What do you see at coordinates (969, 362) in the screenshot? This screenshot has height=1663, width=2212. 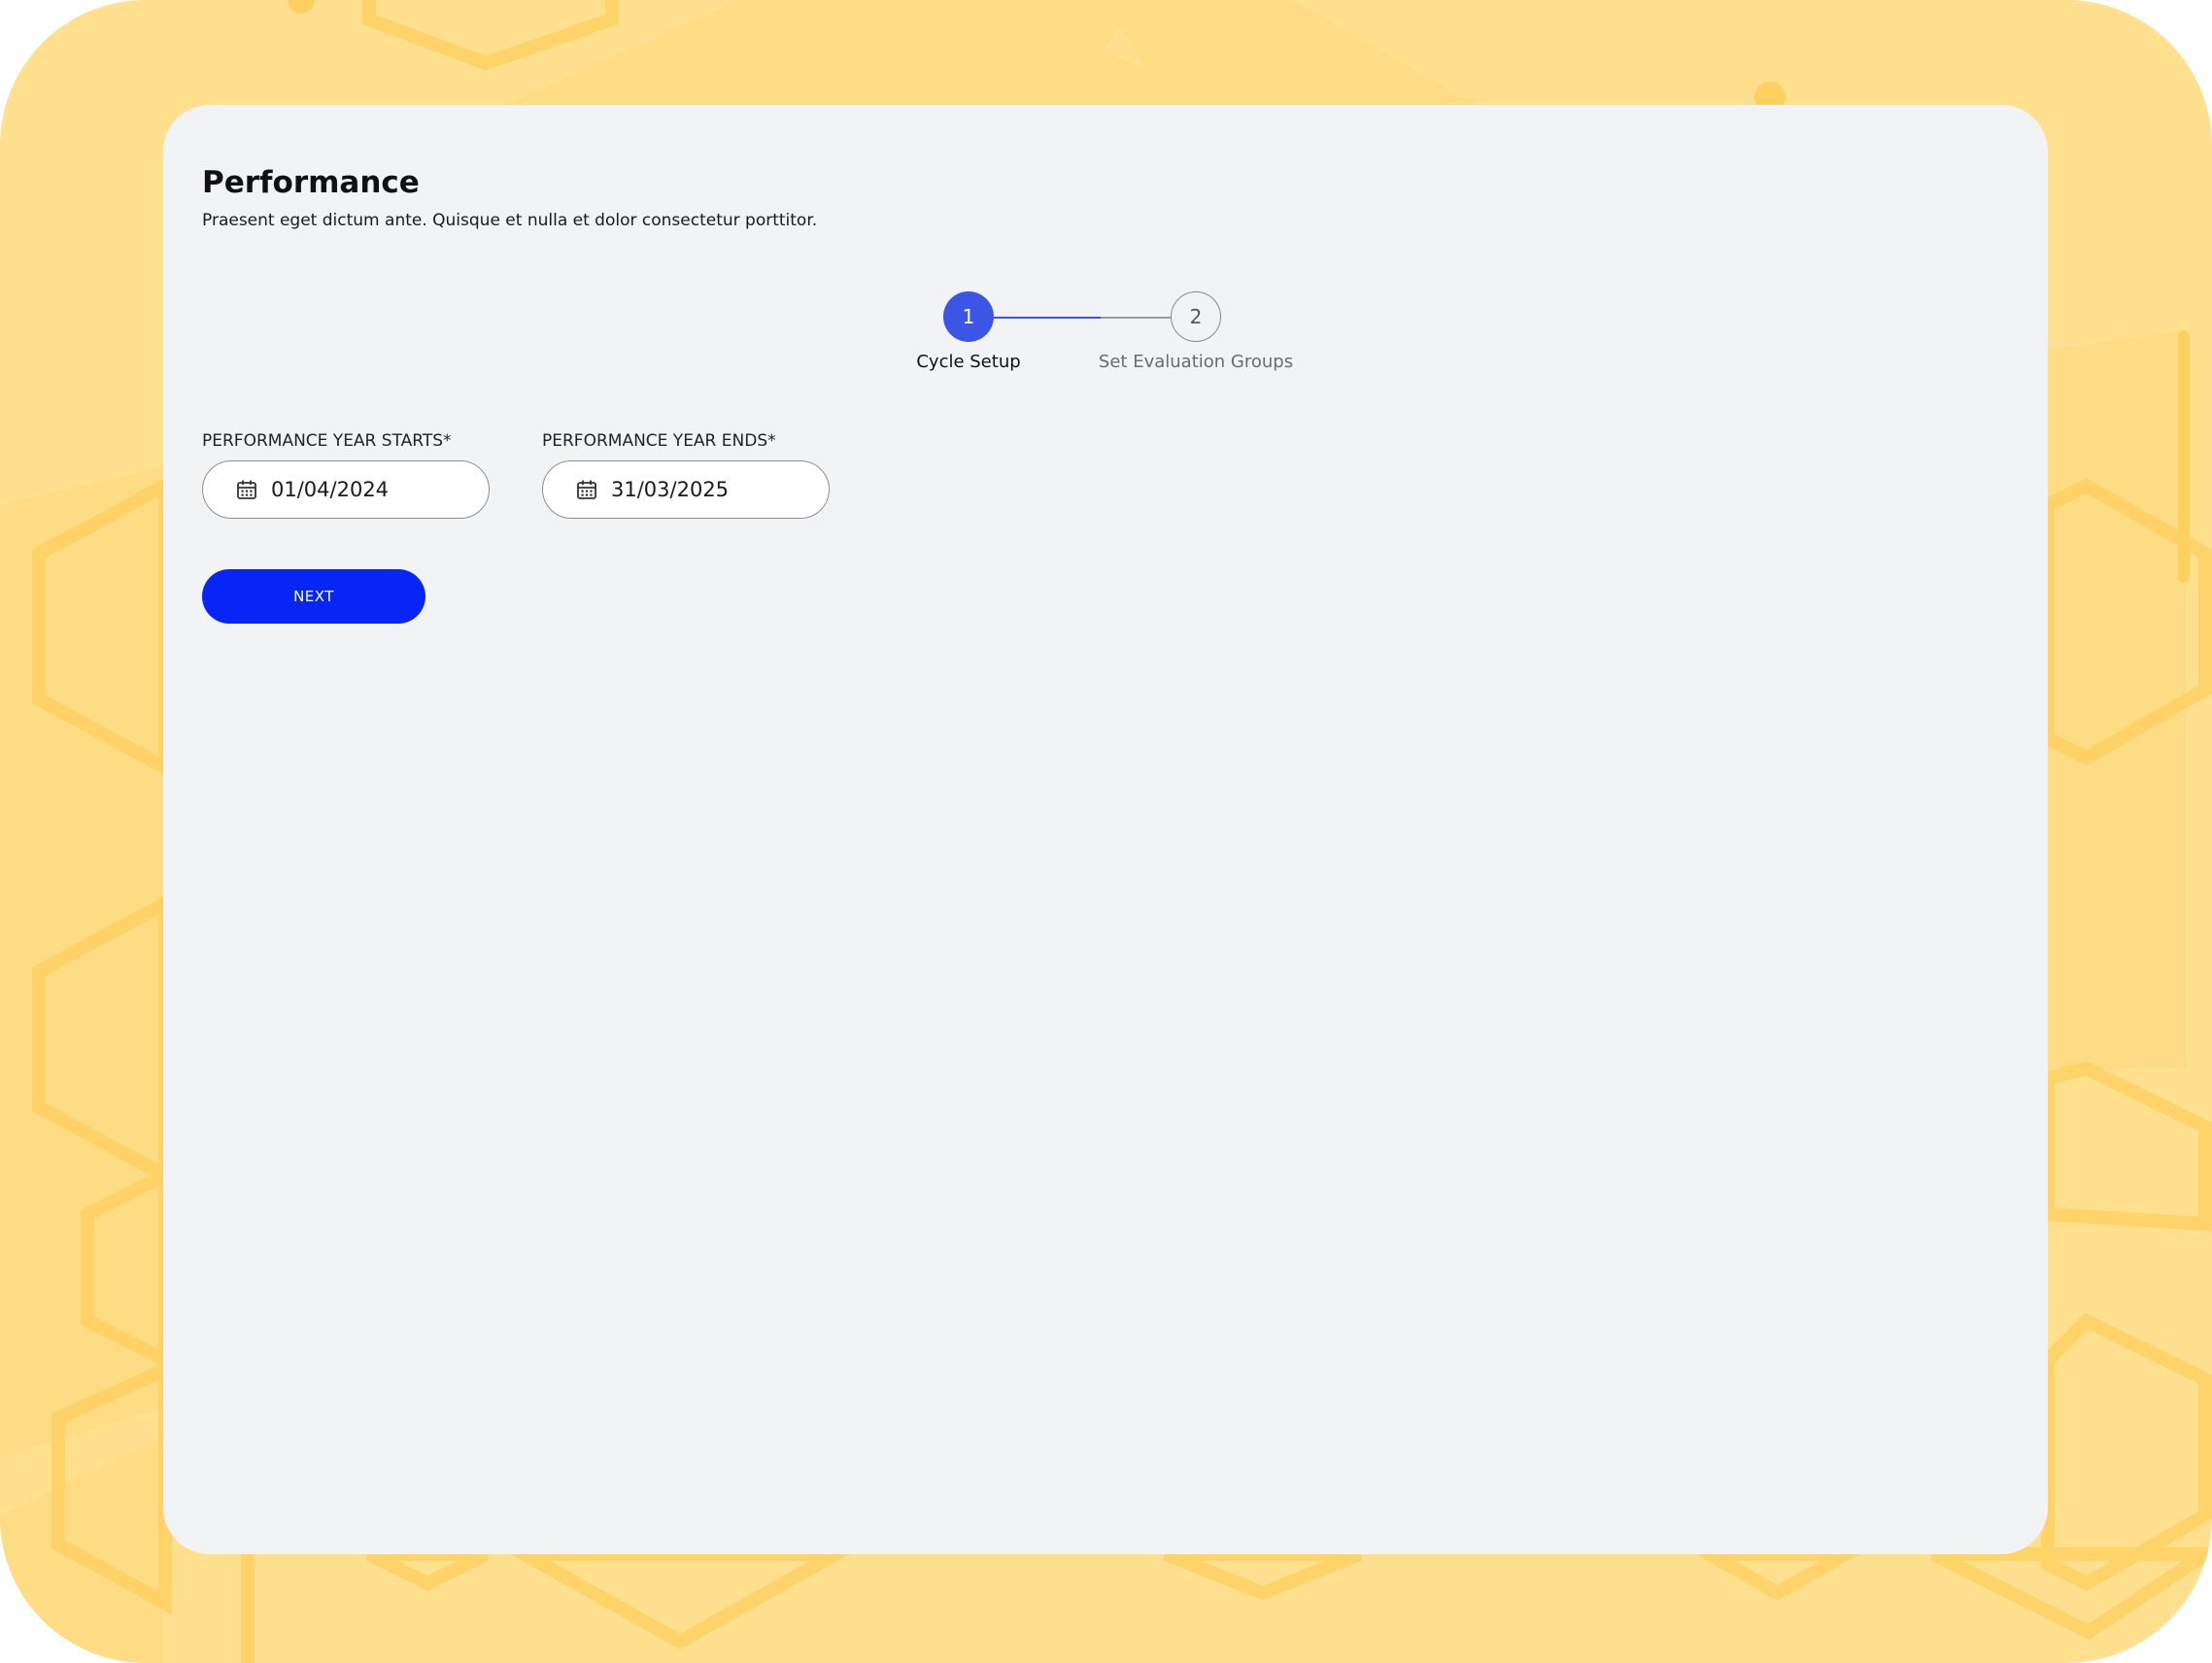 I see `step-1-label: Cycle Setup` at bounding box center [969, 362].